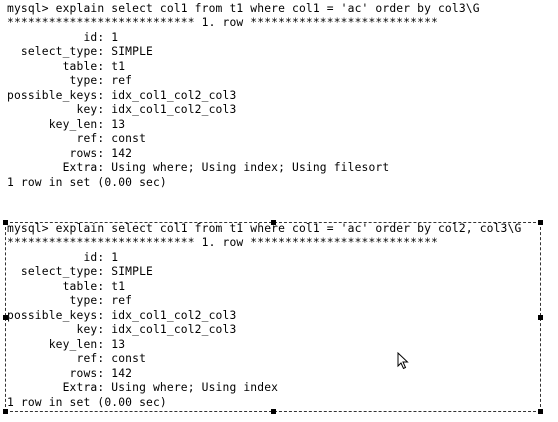 Image resolution: width=558 pixels, height=422 pixels. I want to click on resize-handle-middle-left, so click(5, 317).